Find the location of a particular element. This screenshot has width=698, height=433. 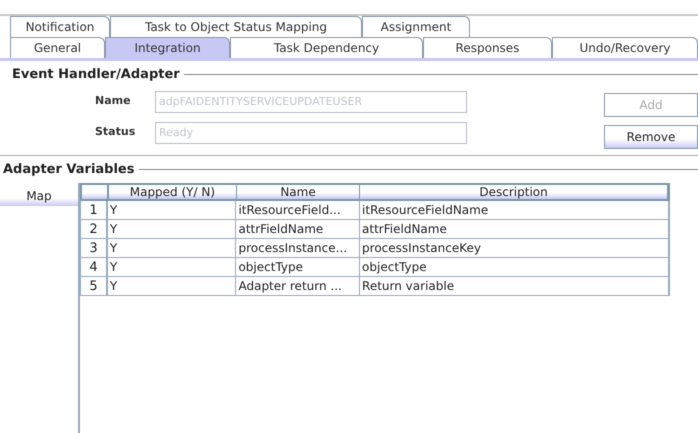

table-cell: processInstanceKey is located at coordinates (514, 248).